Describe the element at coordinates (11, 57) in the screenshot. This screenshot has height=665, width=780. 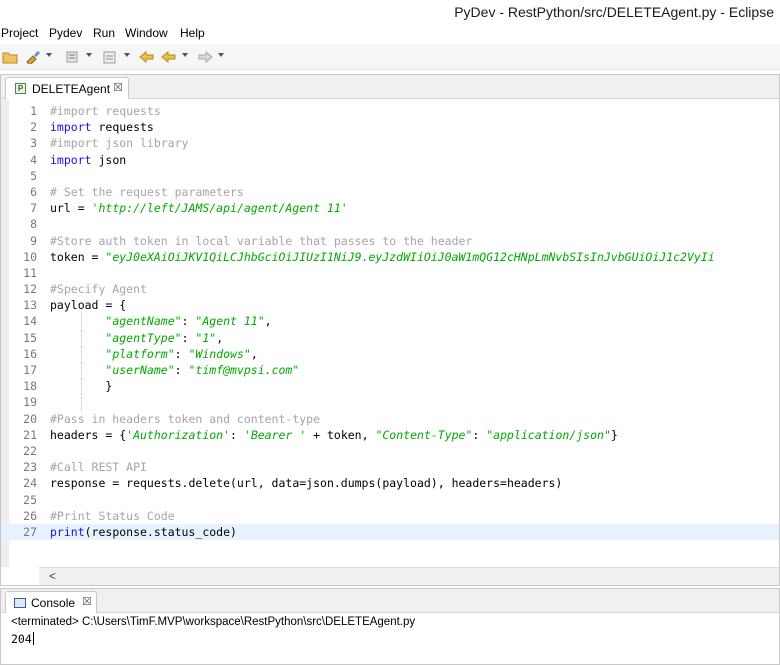
I see `open-folder-icon` at that location.